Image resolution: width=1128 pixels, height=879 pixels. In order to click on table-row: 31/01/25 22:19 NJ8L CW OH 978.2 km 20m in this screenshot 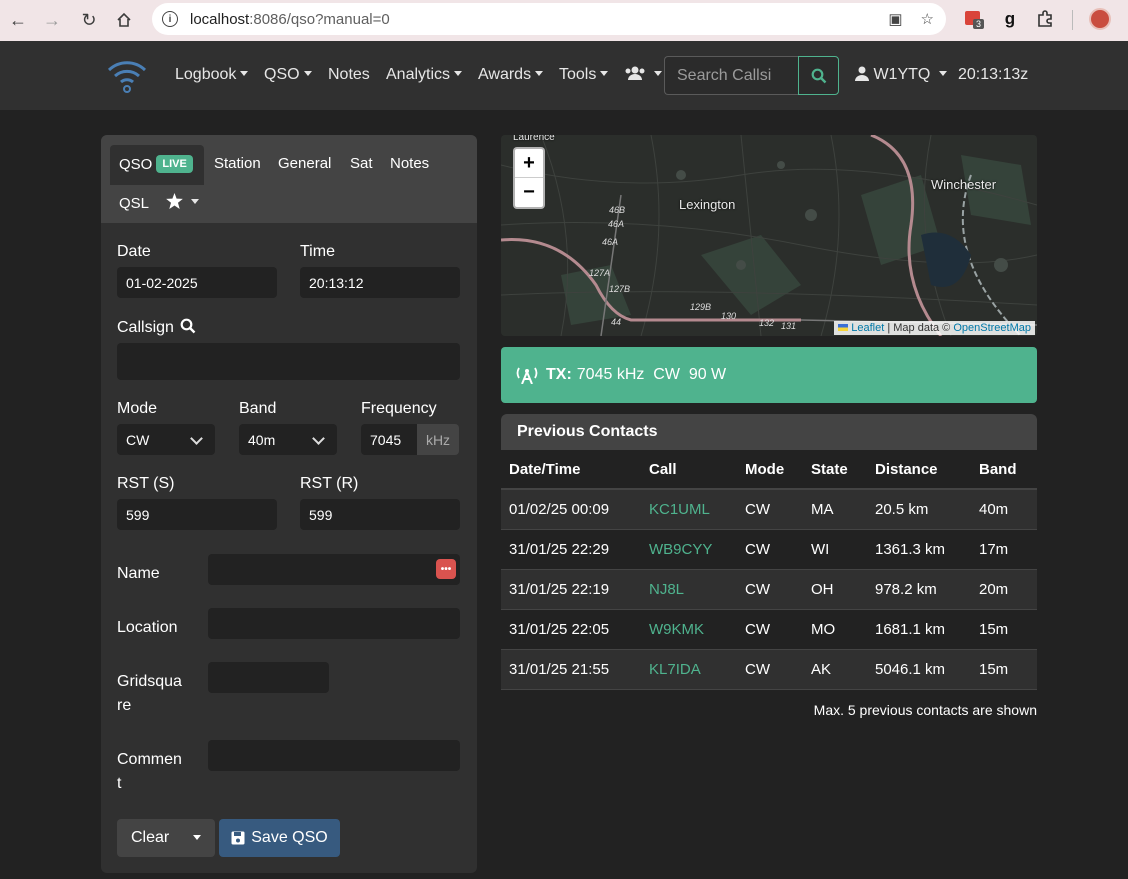, I will do `click(769, 589)`.